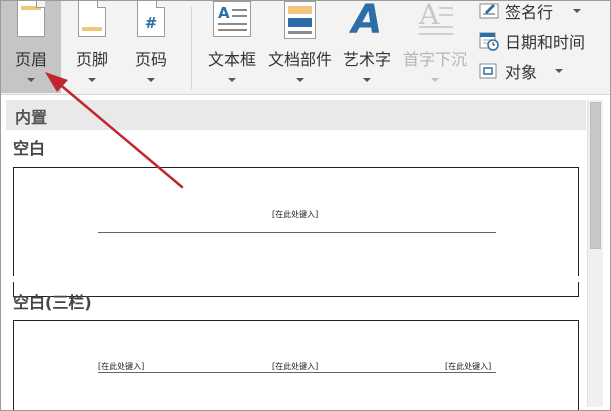  Describe the element at coordinates (488, 71) in the screenshot. I see `object-icon` at that location.